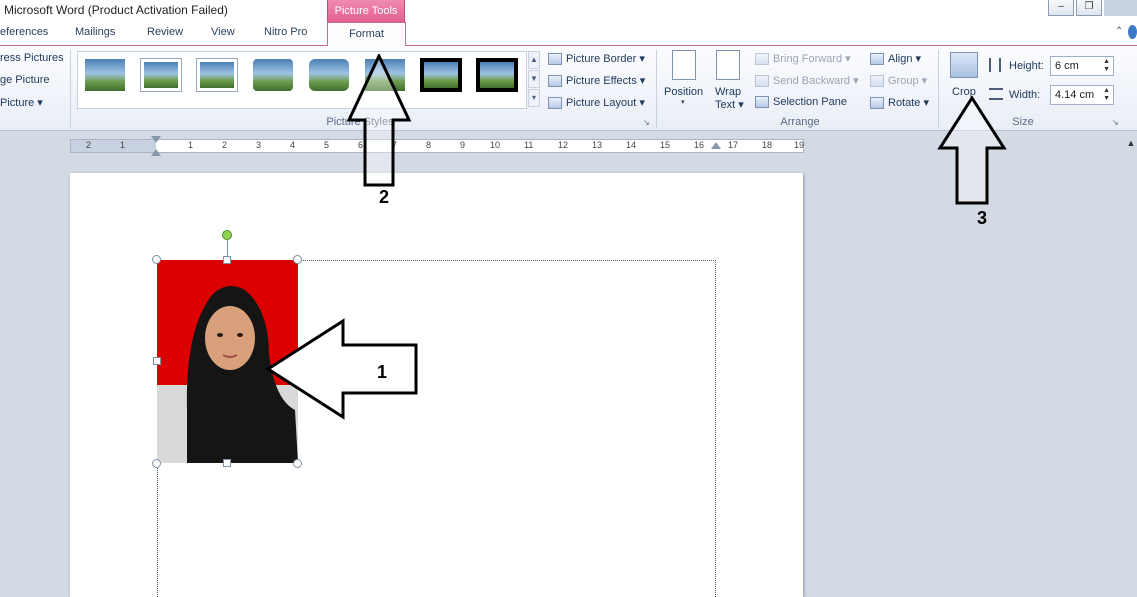 This screenshot has width=1137, height=597. I want to click on scroll-up-icon: ▲, so click(1131, 145).